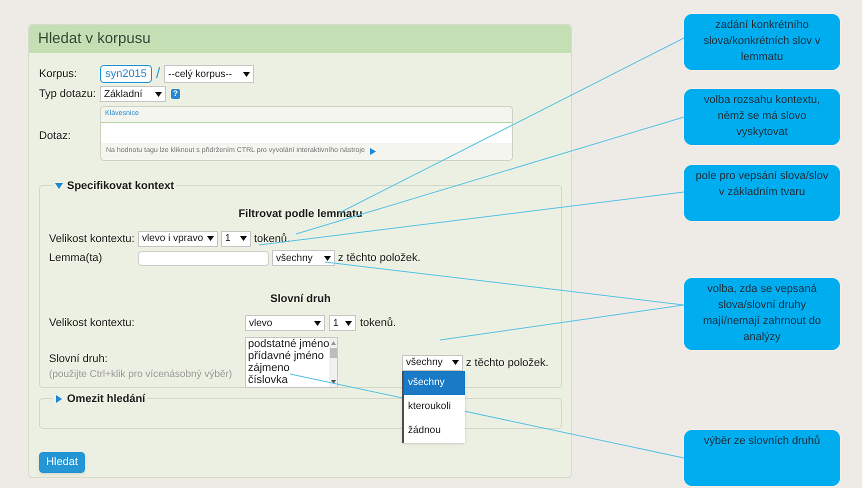 The height and width of the screenshot is (488, 862). What do you see at coordinates (79, 359) in the screenshot?
I see `field-label: Slovní druh:` at bounding box center [79, 359].